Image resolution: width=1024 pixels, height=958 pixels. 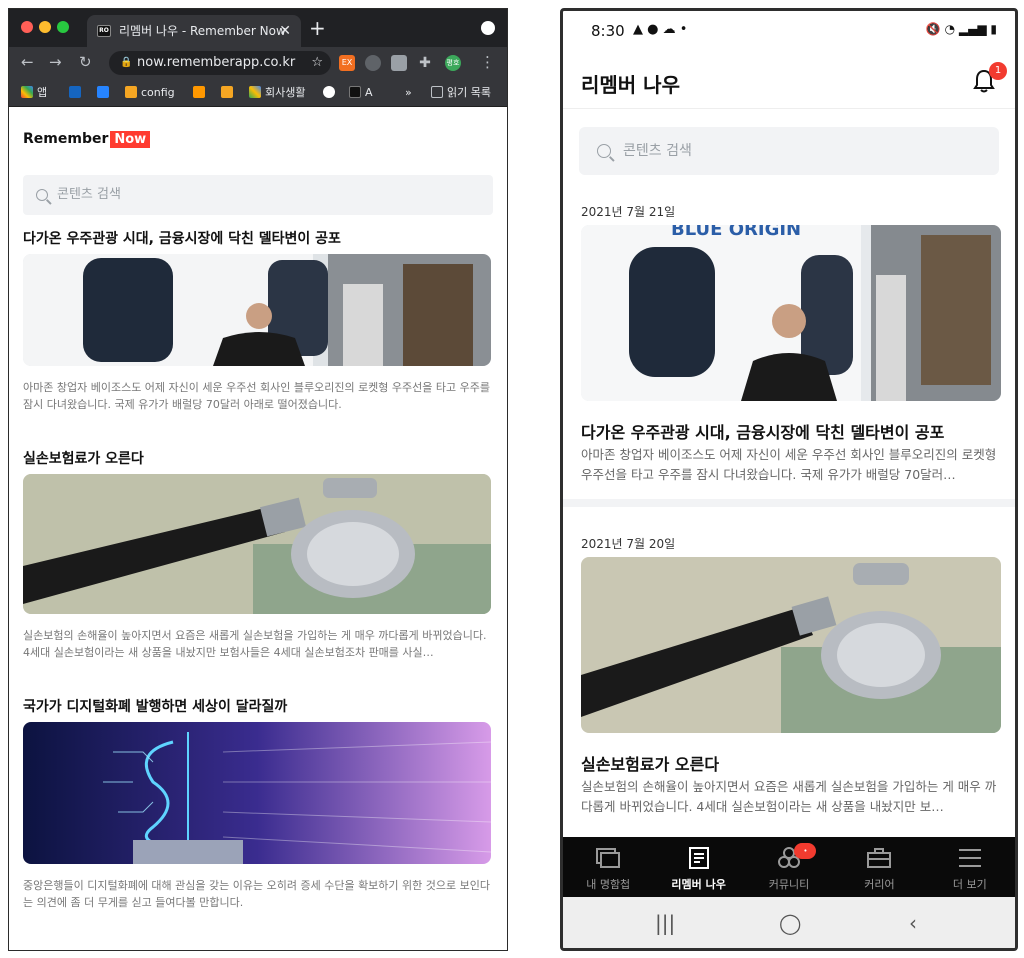 What do you see at coordinates (805, 851) in the screenshot?
I see `community-badge: •` at bounding box center [805, 851].